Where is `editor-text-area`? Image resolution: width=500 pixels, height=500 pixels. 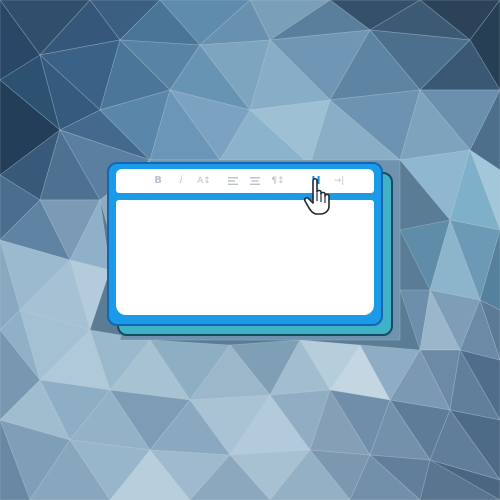
editor-text-area is located at coordinates (245, 257).